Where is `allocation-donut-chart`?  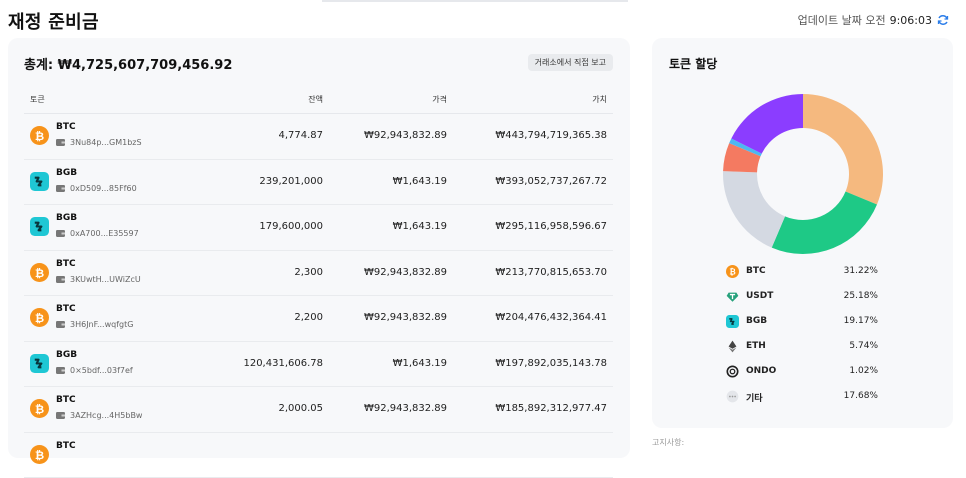
allocation-donut-chart is located at coordinates (803, 174).